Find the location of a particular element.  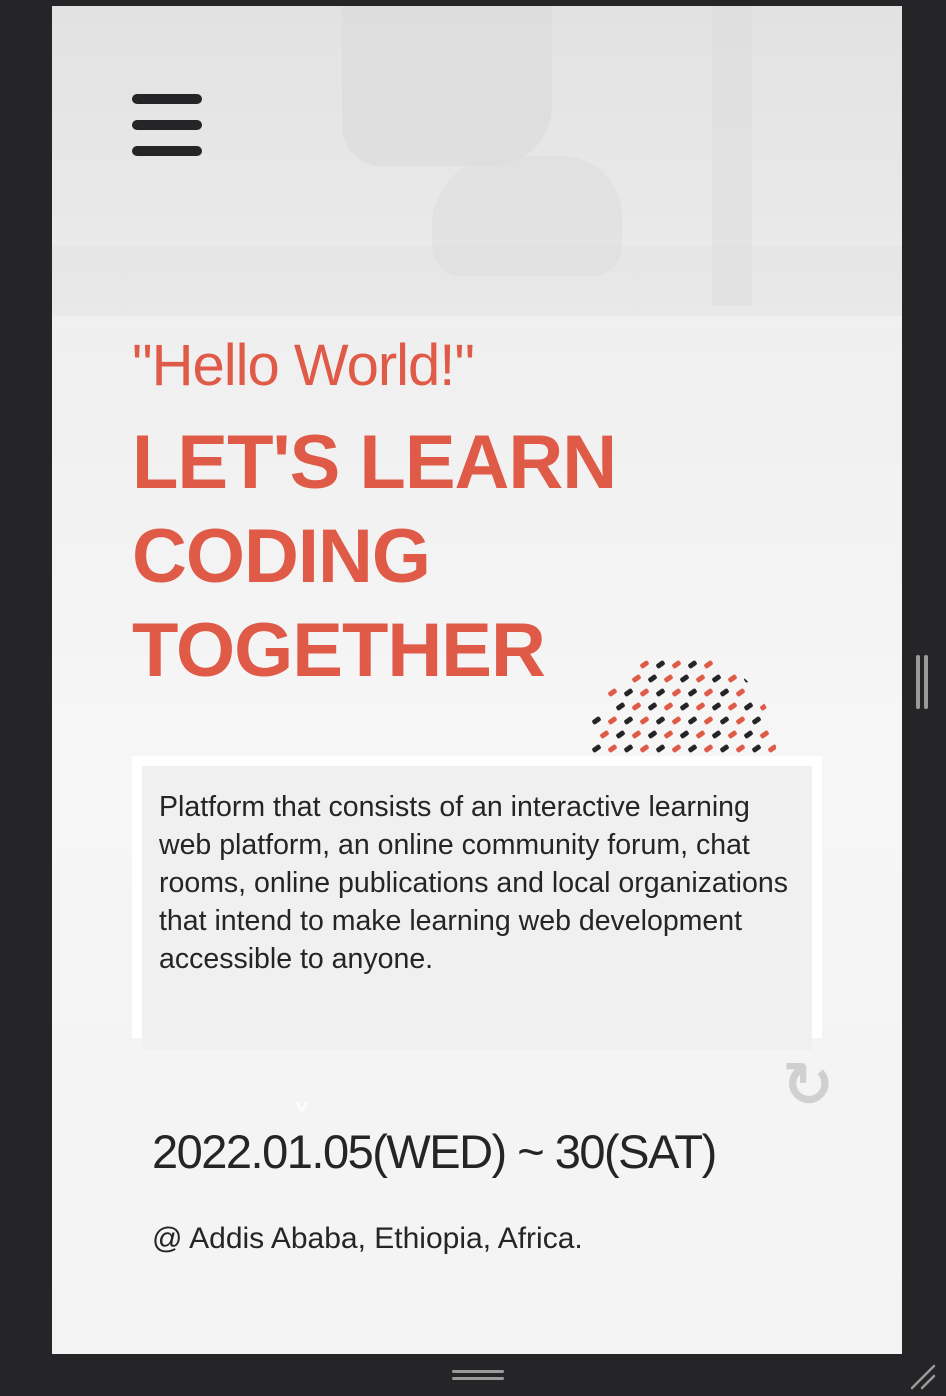

hero-headline: LET'S LEARN CODING TOGETHER is located at coordinates (374, 556).